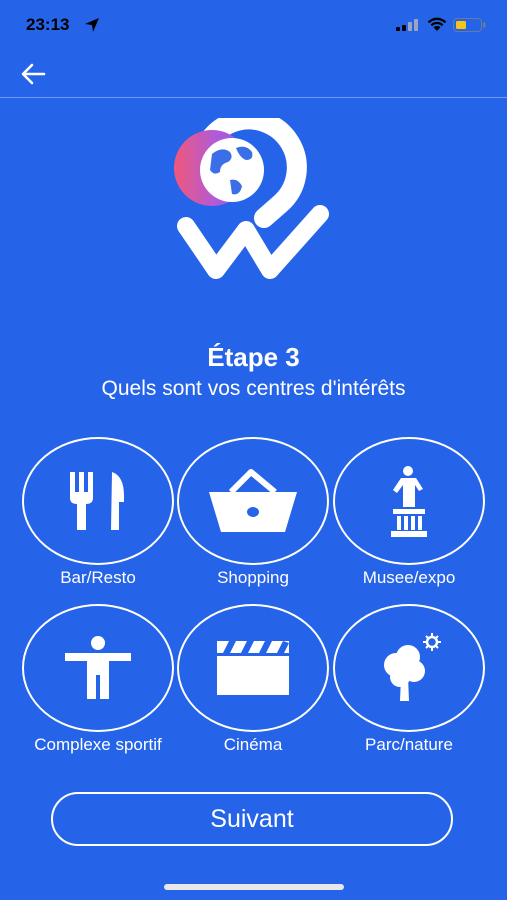 This screenshot has height=900, width=507. I want to click on interest-parc-nature: Parc/nature, so click(409, 679).